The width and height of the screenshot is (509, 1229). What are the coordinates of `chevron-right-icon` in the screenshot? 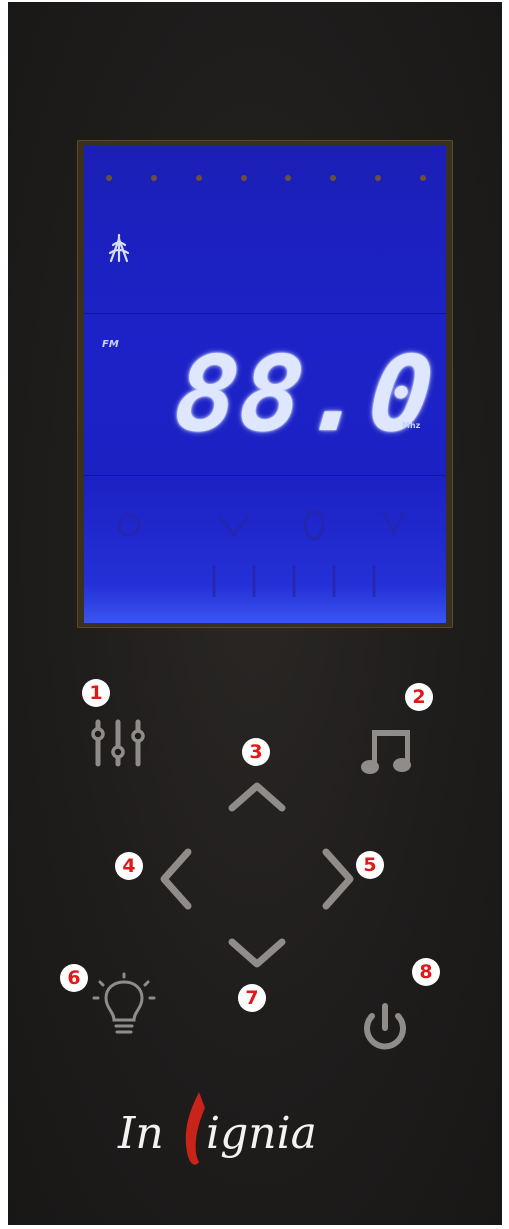 It's located at (339, 879).